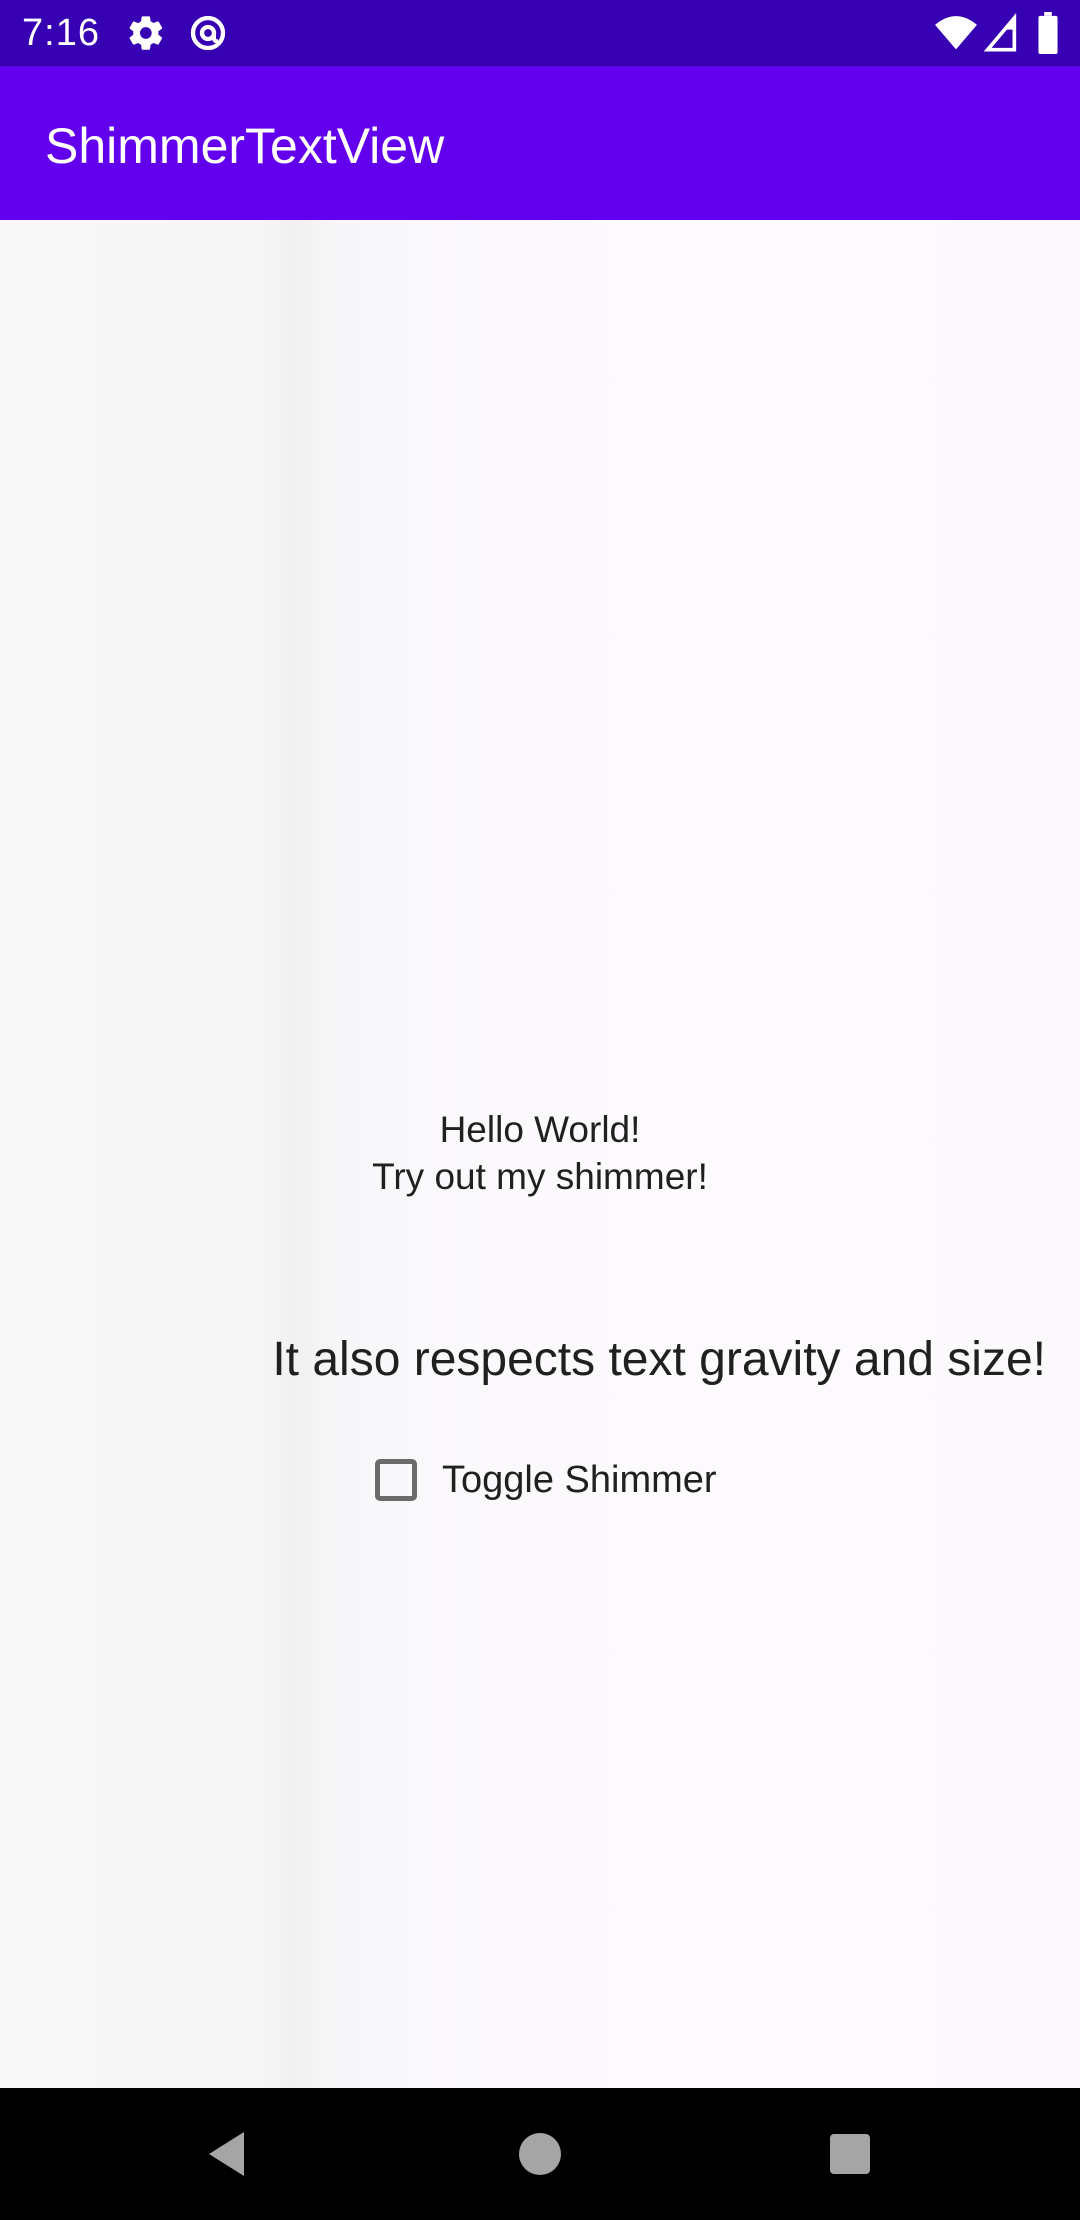  Describe the element at coordinates (208, 33) in the screenshot. I see `at-sign-icon` at that location.